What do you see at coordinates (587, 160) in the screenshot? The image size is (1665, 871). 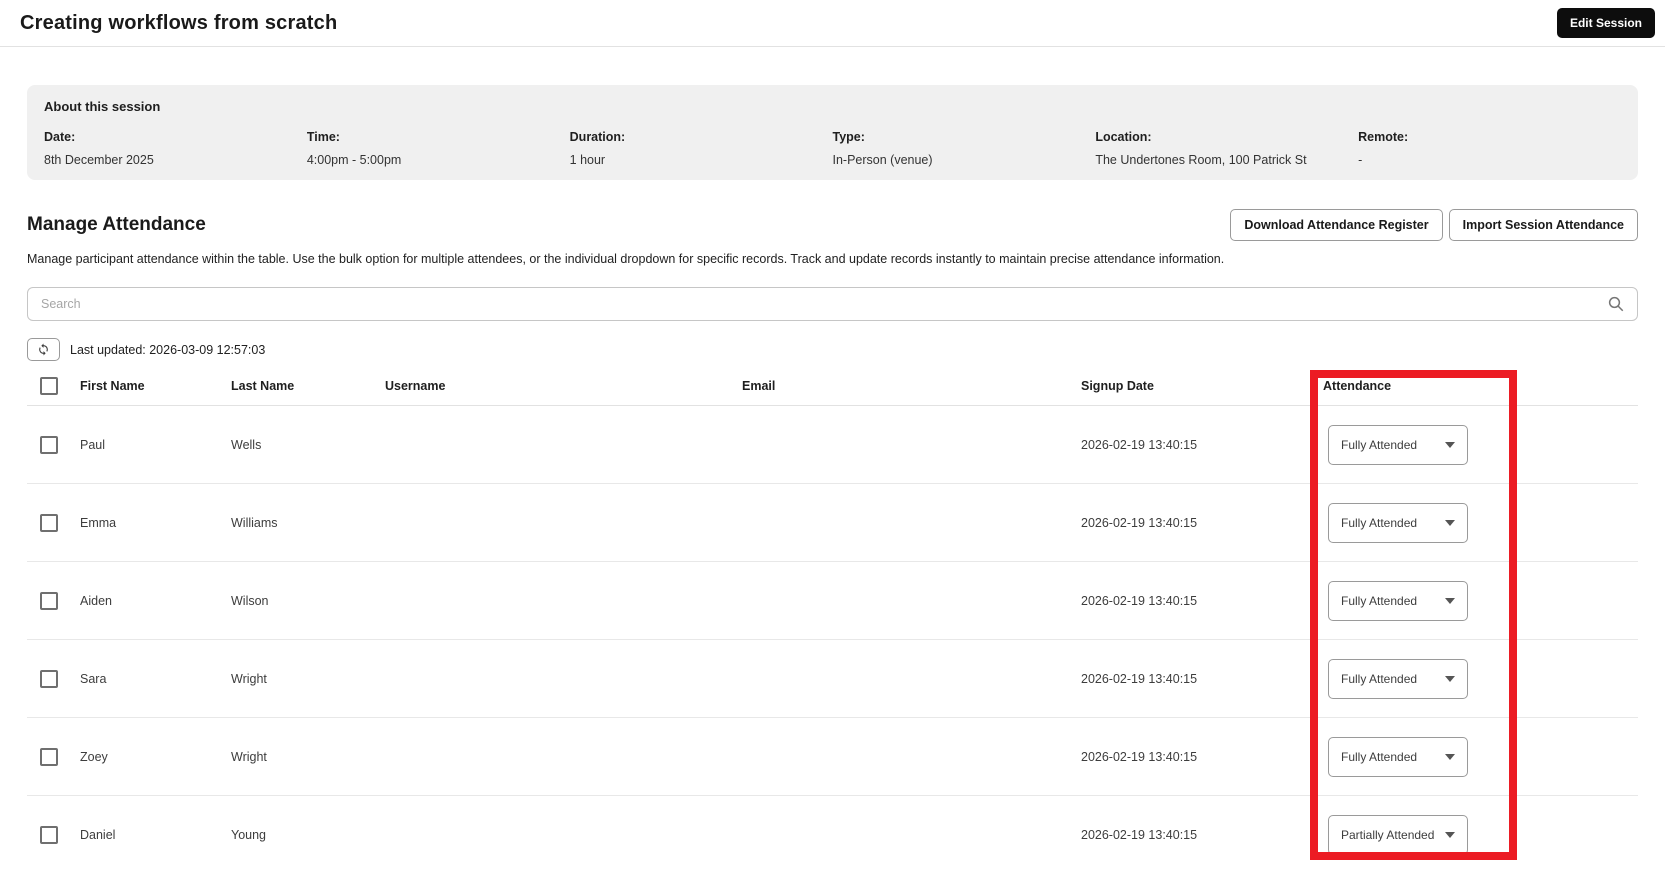 I see `about-field-value: 1 hour` at bounding box center [587, 160].